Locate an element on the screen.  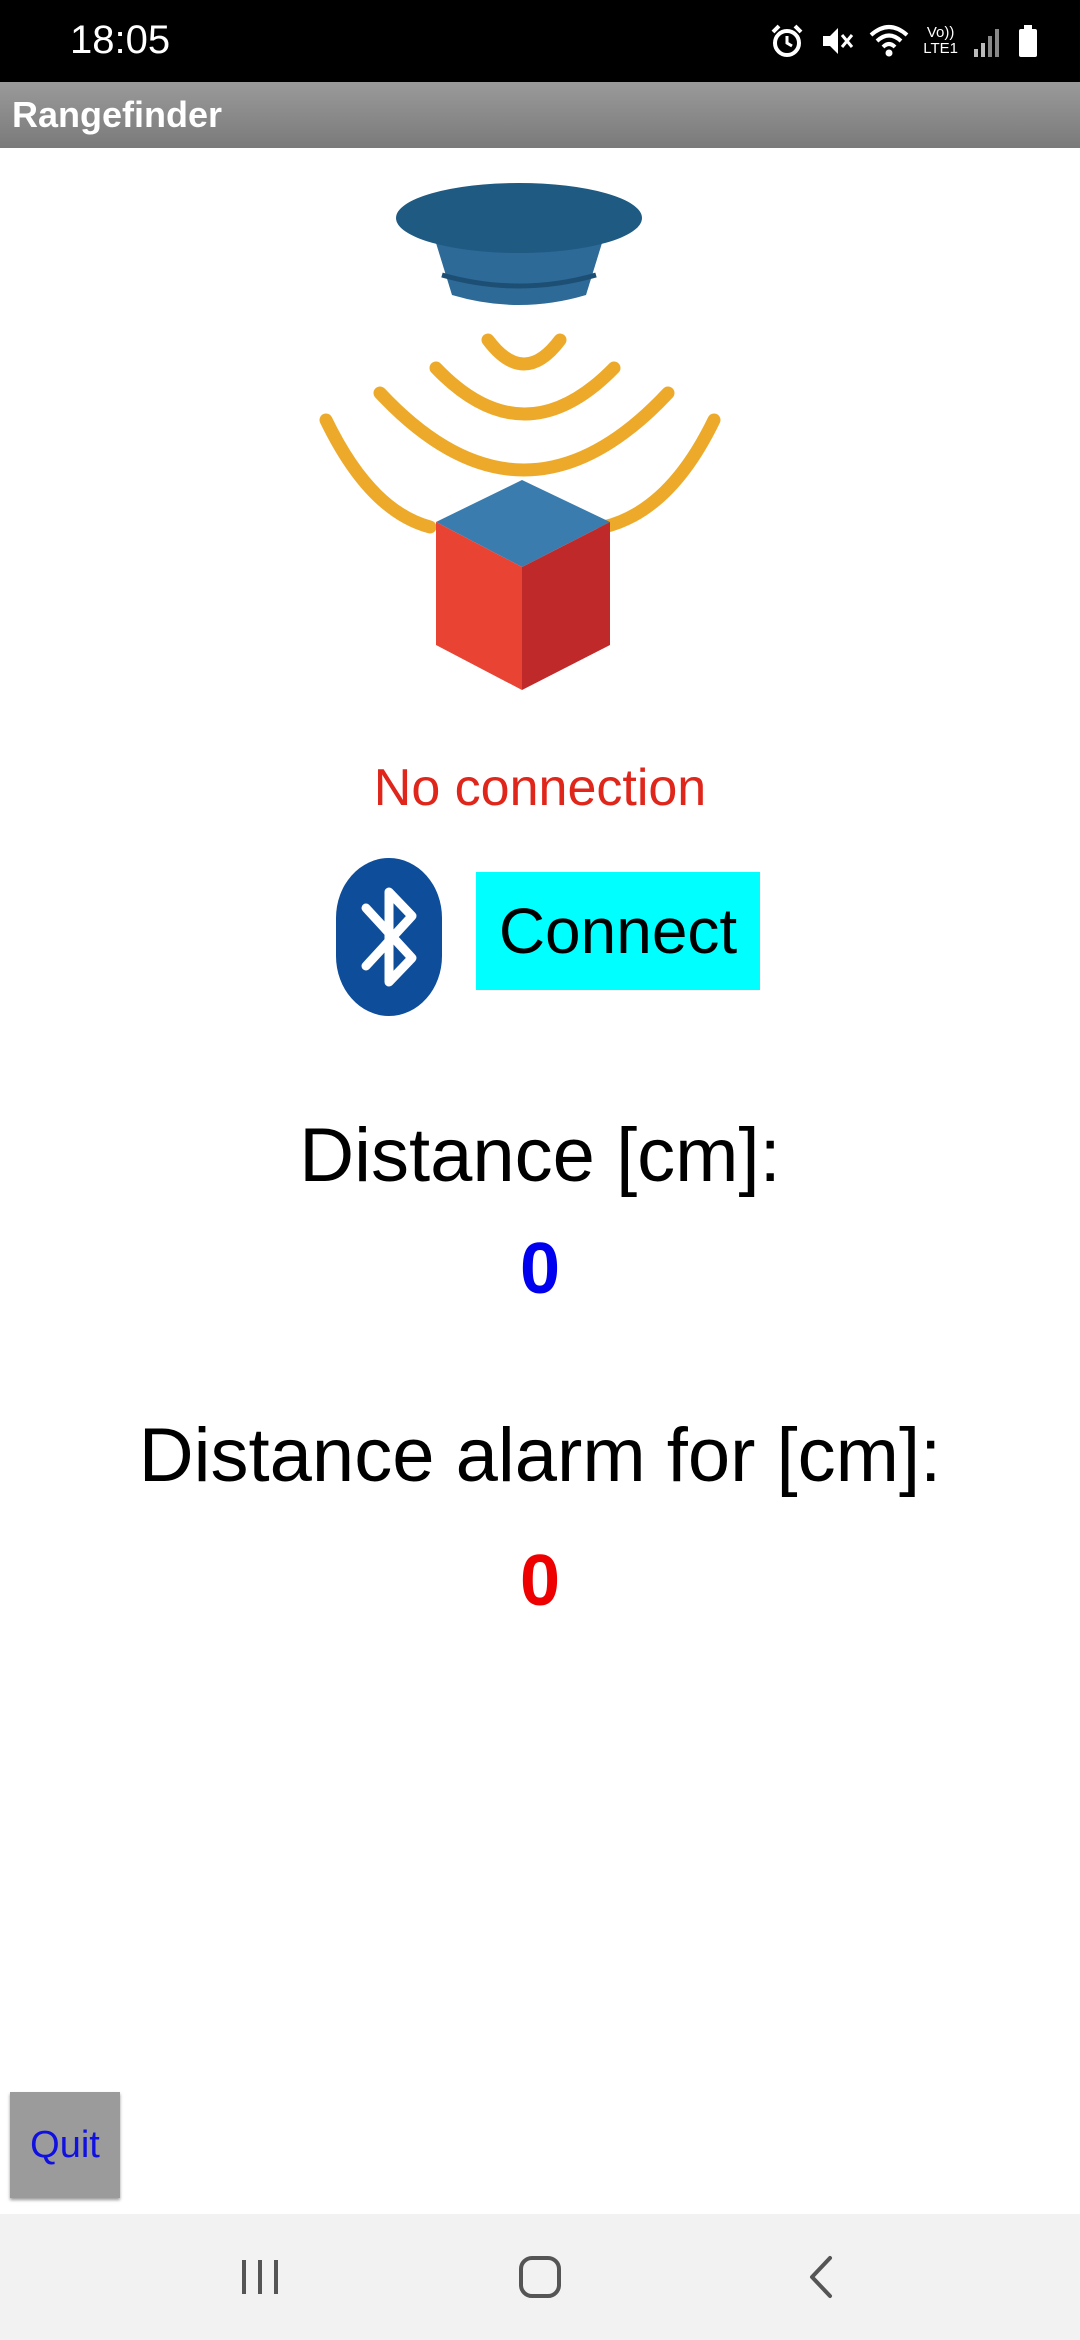
volte-line2: LTE1 is located at coordinates (940, 48).